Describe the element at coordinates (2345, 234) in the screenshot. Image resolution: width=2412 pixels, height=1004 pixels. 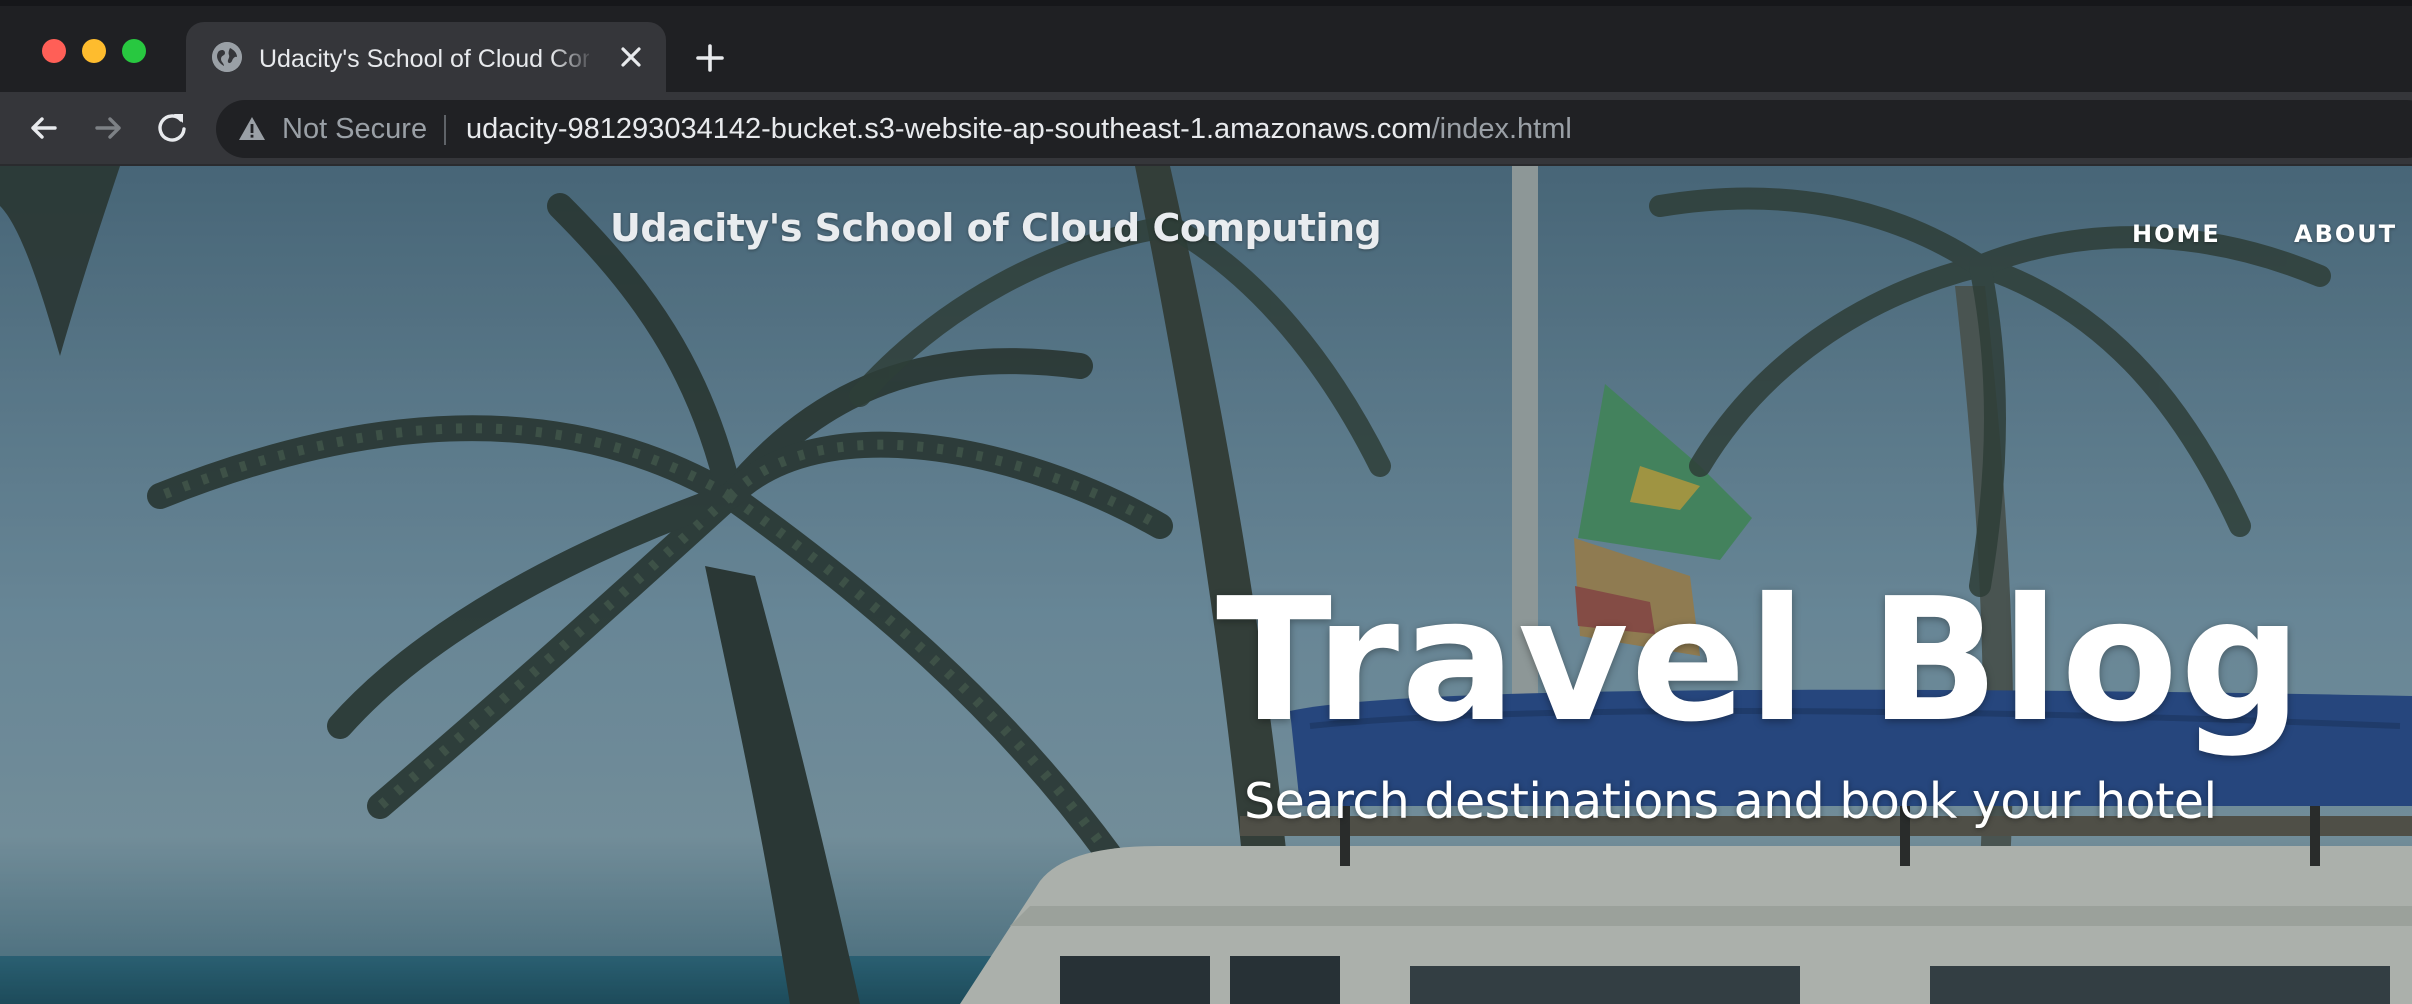
I see `nav-link-about: ABOUT` at that location.